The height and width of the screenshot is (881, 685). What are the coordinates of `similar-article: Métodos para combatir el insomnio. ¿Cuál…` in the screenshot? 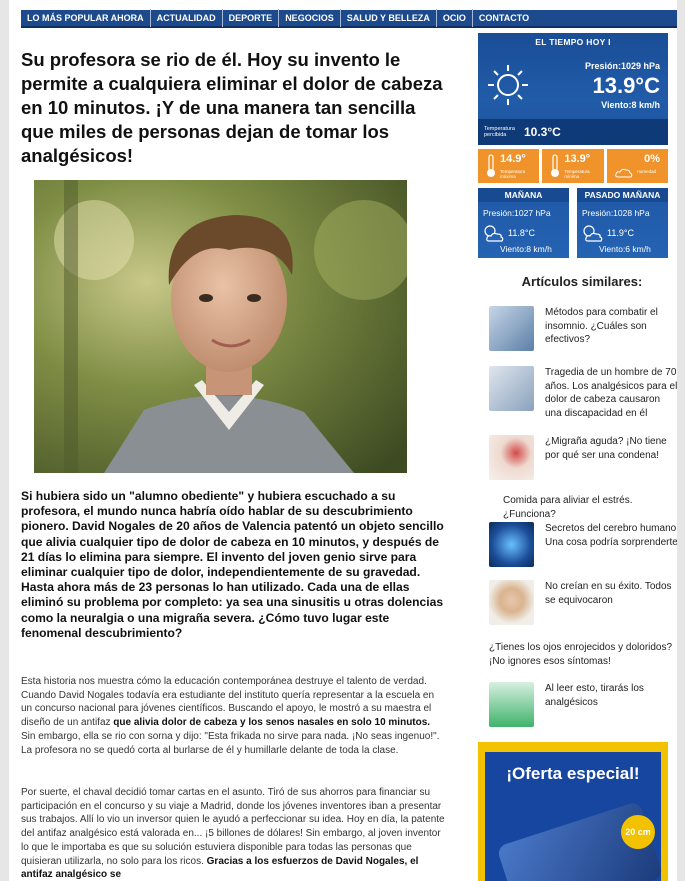 It's located at (583, 328).